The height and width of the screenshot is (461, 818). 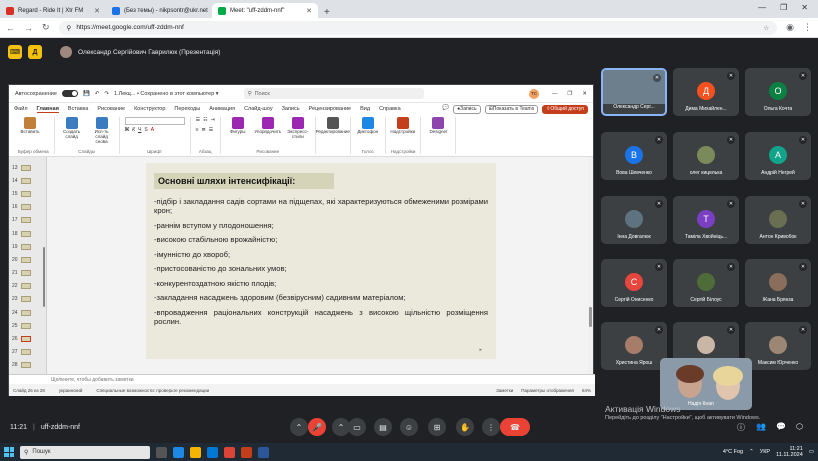 What do you see at coordinates (27, 299) in the screenshot?
I see `slide-thumbnail: 23` at bounding box center [27, 299].